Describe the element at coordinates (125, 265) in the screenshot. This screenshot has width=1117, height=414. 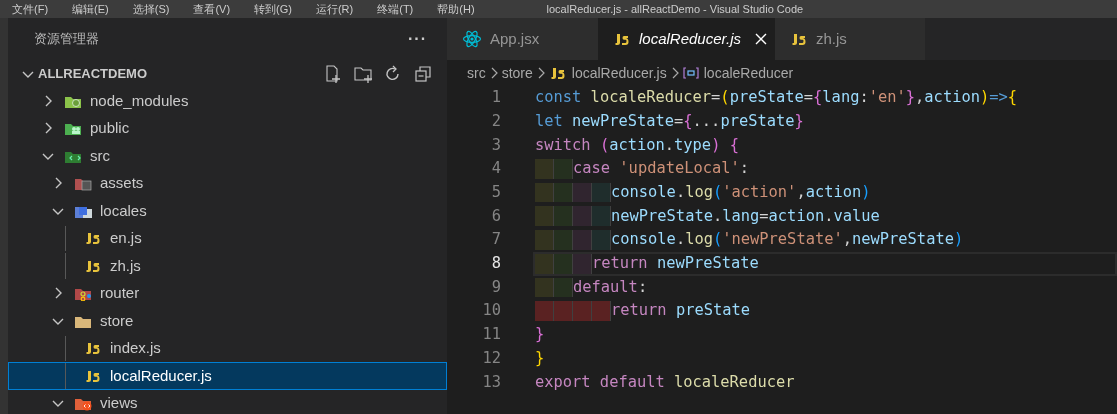
I see `tree-item: zh.js` at that location.